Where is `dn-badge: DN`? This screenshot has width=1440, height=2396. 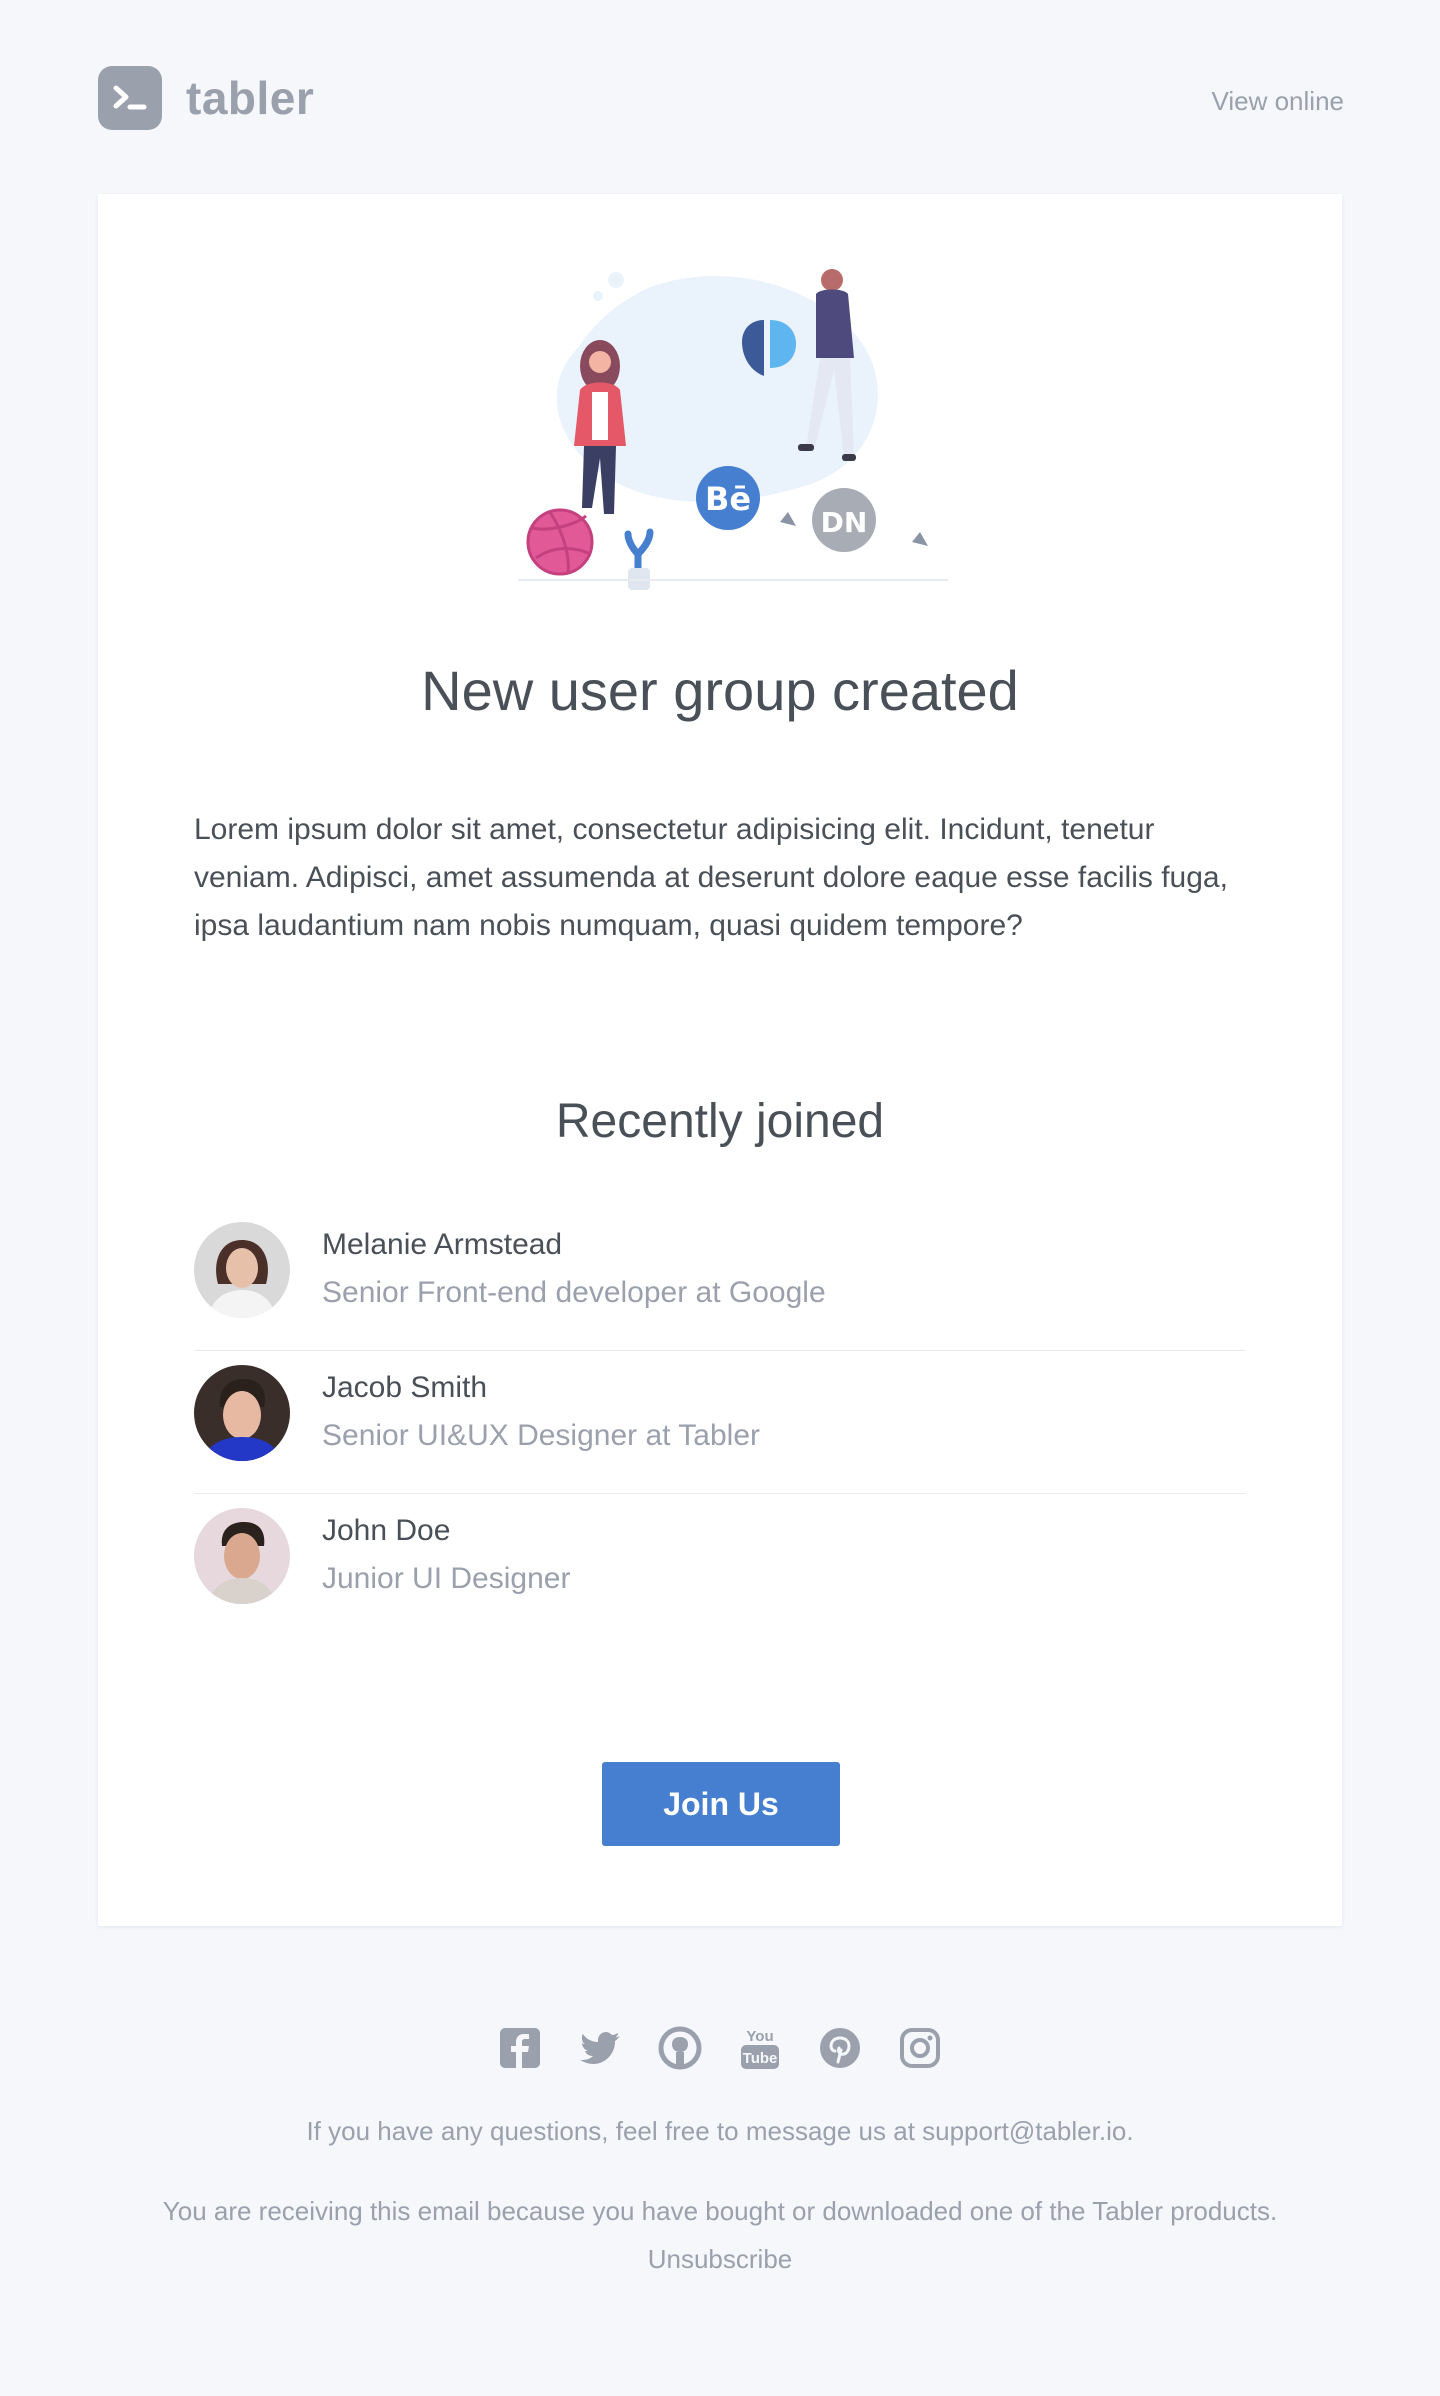
dn-badge: DN is located at coordinates (844, 522).